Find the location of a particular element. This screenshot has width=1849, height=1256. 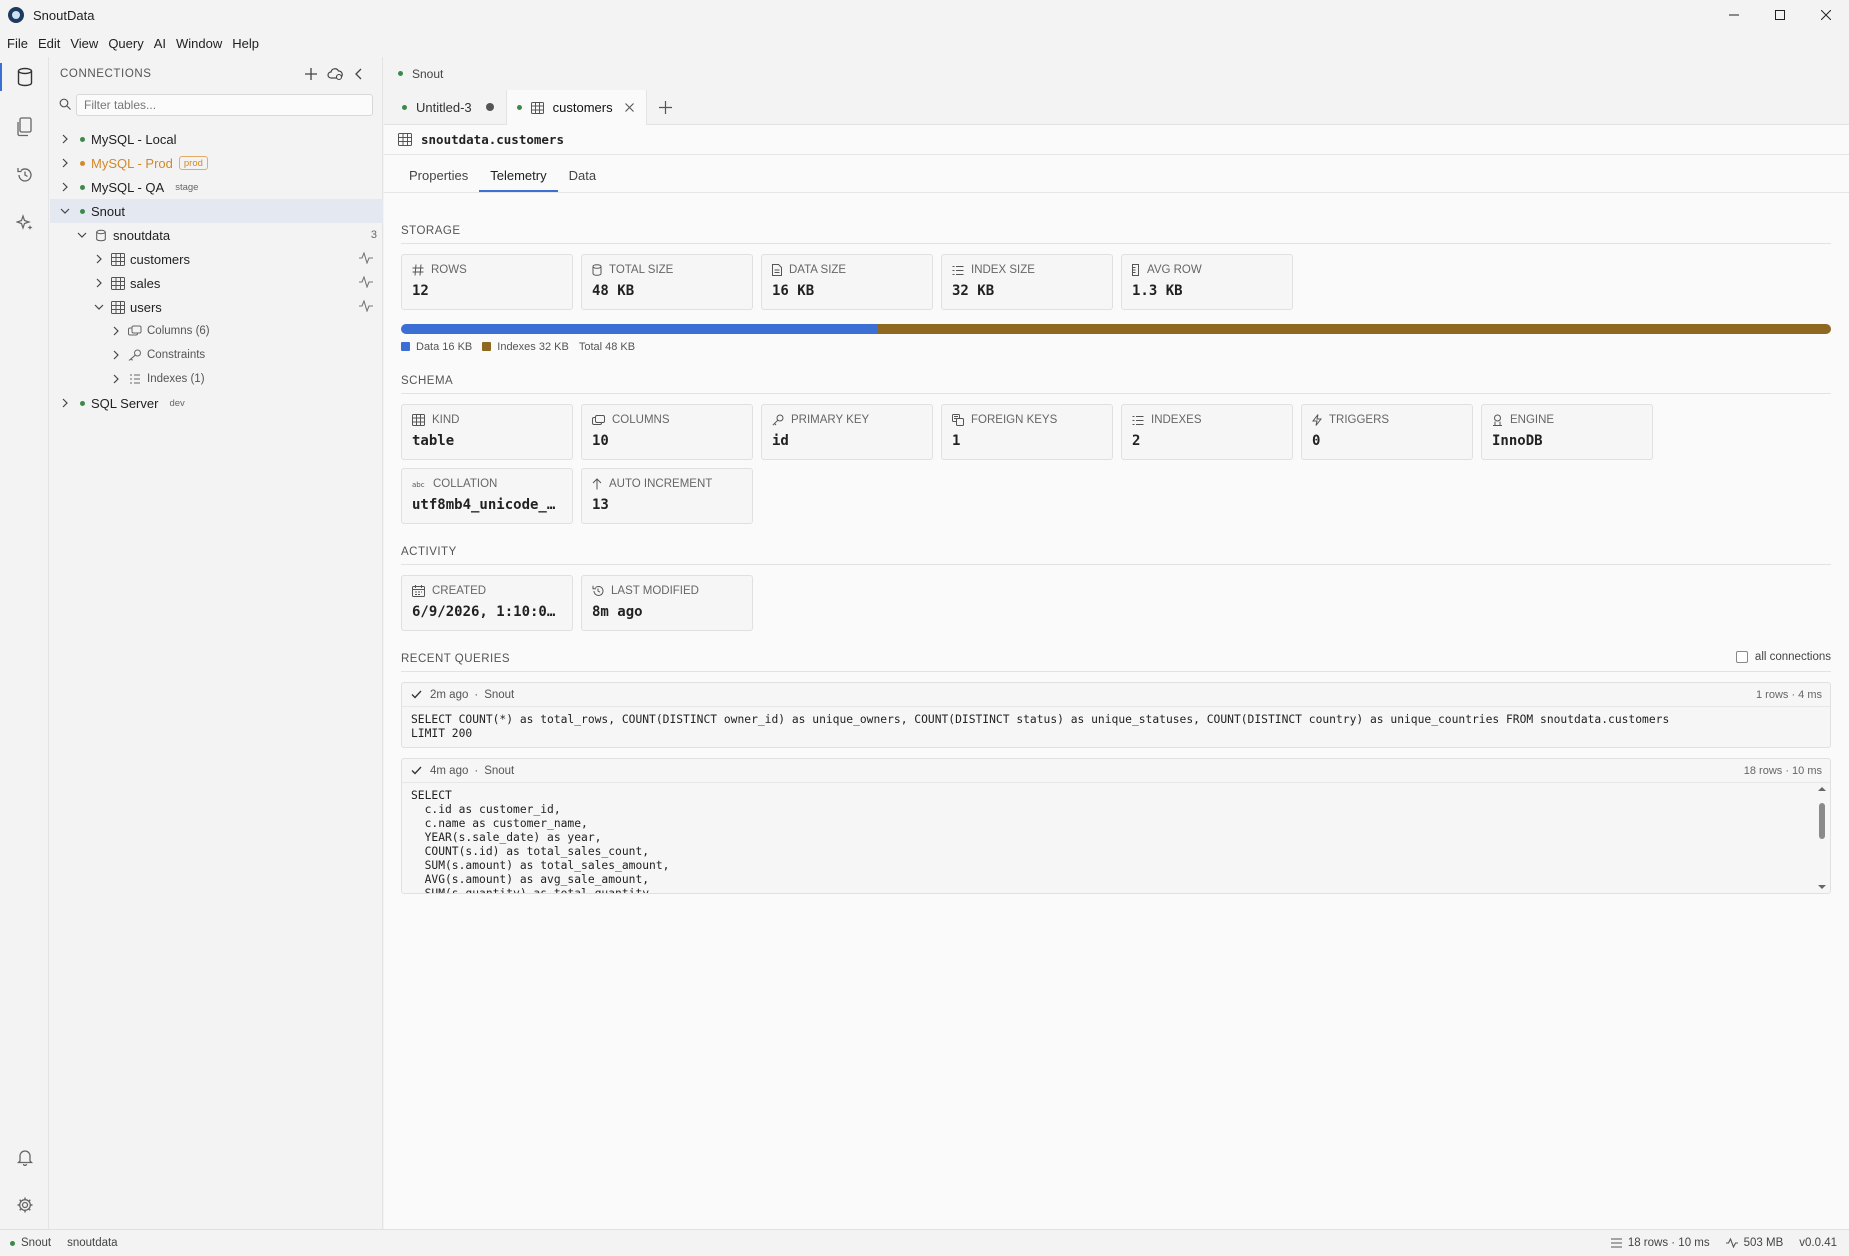

close-icon is located at coordinates (629, 107).